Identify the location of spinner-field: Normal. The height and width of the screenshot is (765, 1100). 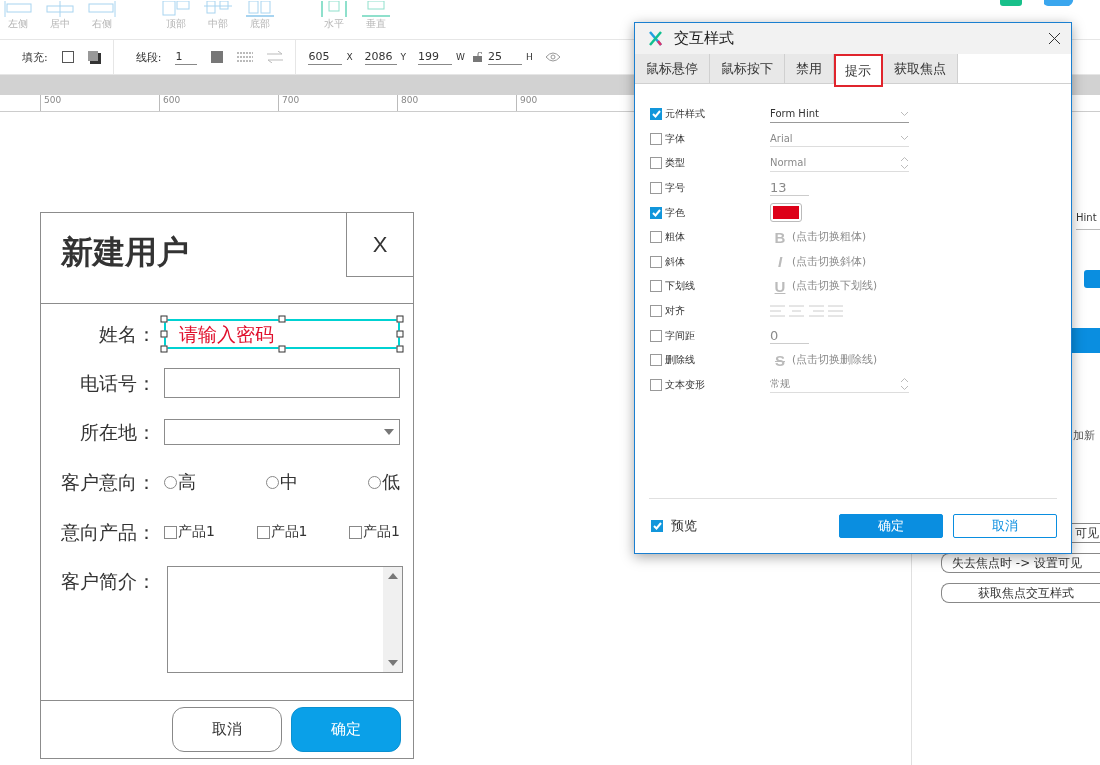
(839, 163).